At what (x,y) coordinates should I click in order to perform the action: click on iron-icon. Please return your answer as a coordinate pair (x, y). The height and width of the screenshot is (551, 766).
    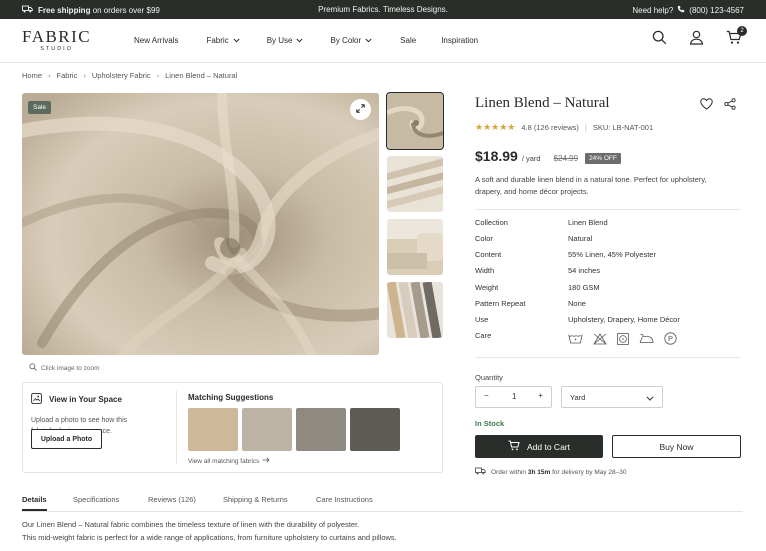
    Looking at the image, I should click on (646, 339).